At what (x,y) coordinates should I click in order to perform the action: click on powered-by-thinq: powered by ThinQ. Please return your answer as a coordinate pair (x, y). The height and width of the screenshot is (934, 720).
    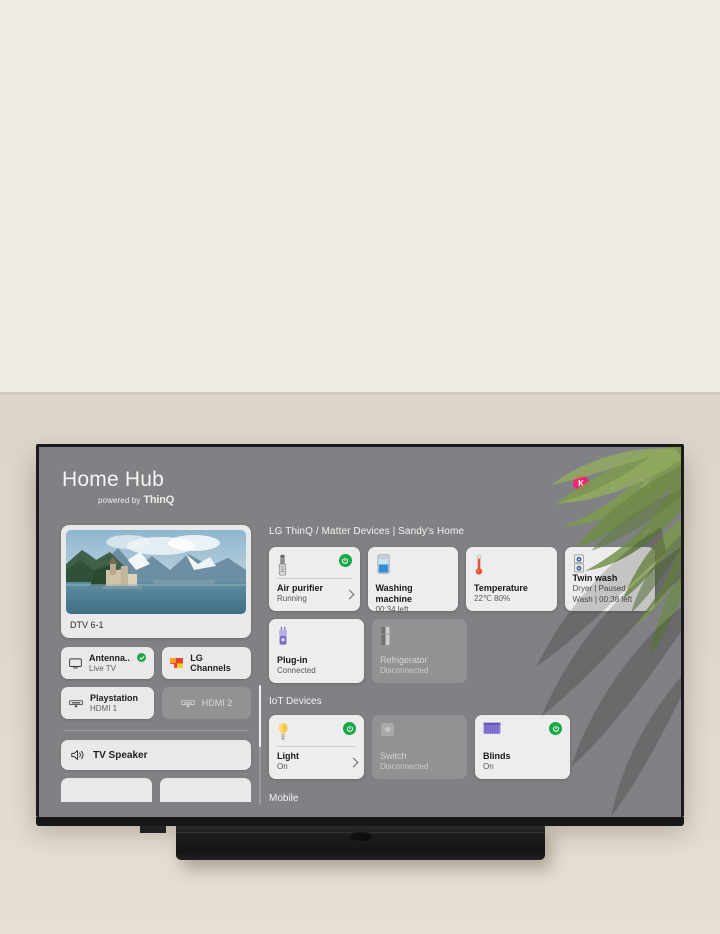
    Looking at the image, I should click on (118, 500).